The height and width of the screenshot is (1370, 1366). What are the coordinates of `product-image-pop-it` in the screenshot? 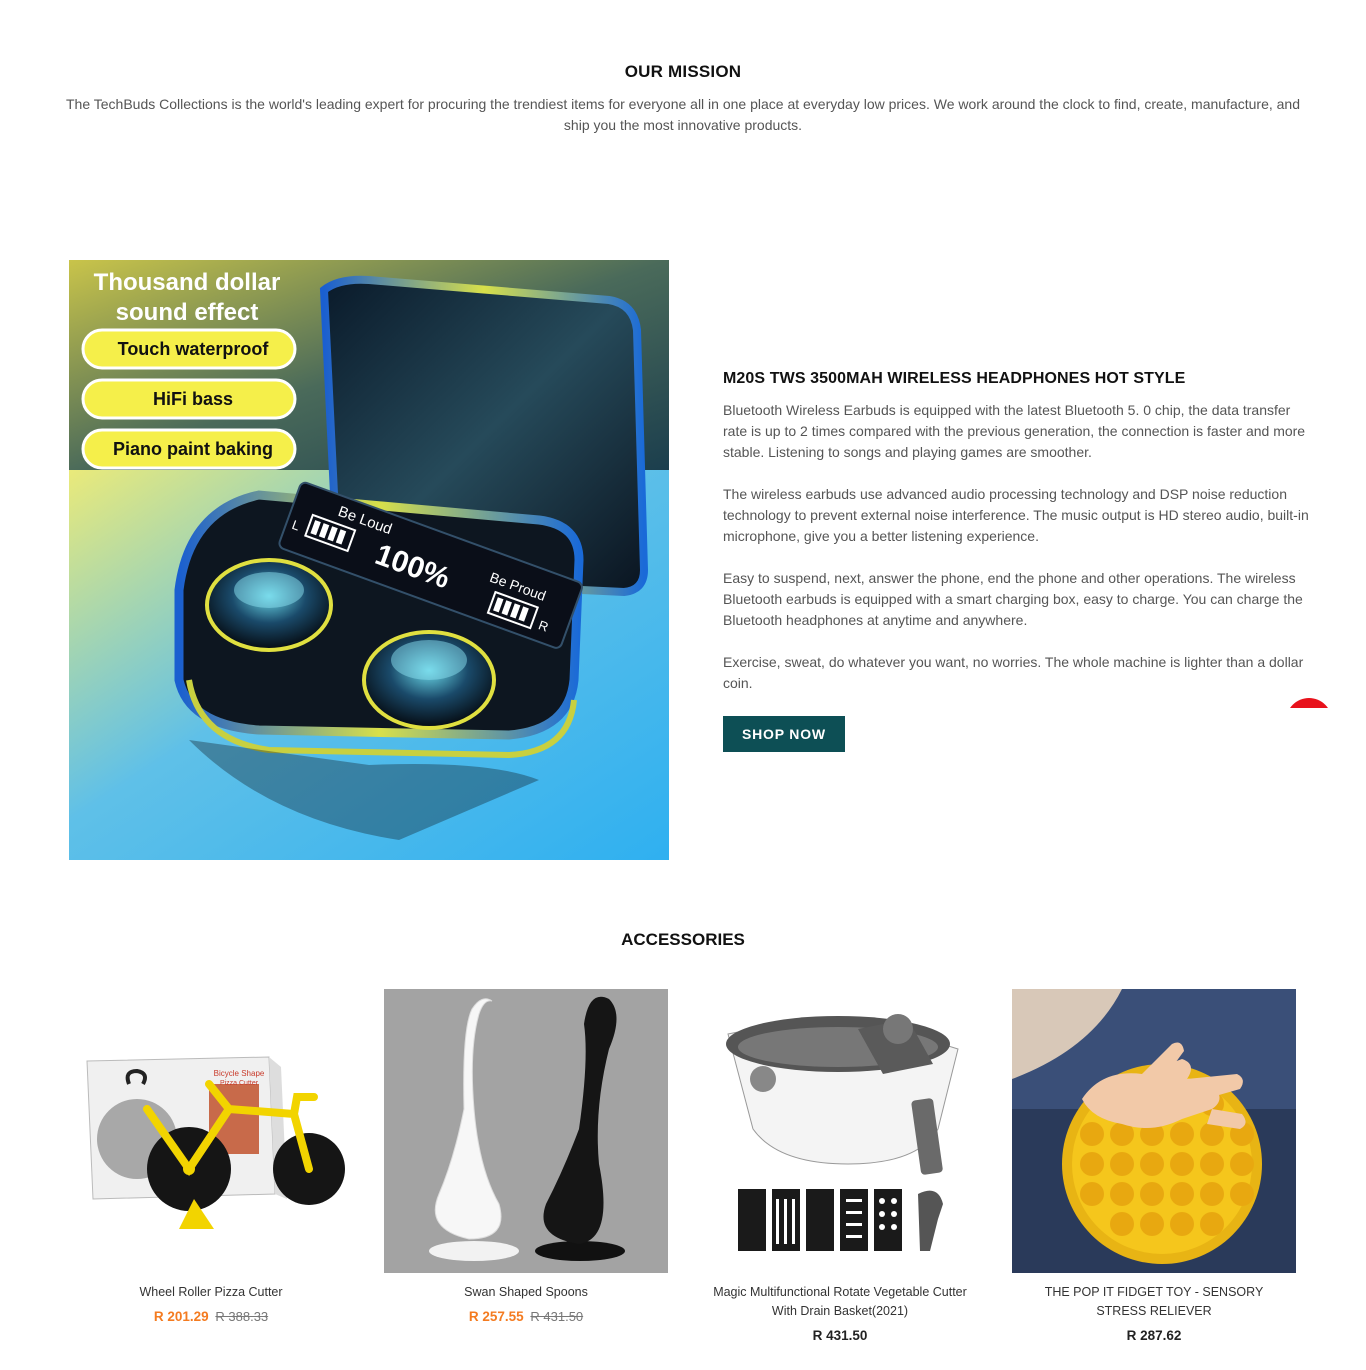 It's located at (1154, 1131).